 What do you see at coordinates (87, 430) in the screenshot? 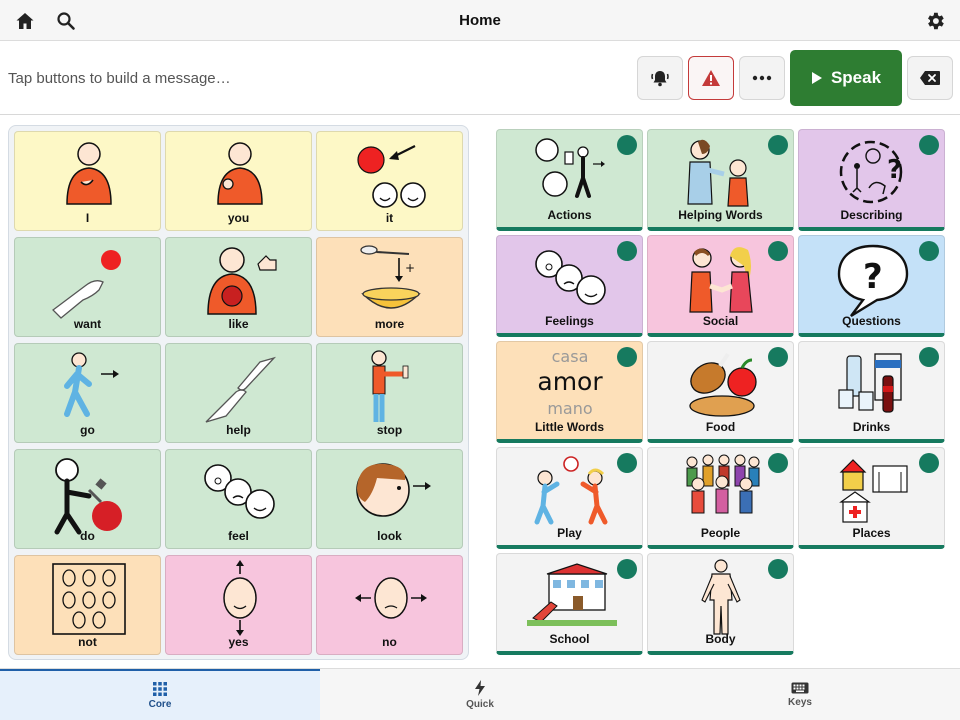
I see `tile-label: go` at bounding box center [87, 430].